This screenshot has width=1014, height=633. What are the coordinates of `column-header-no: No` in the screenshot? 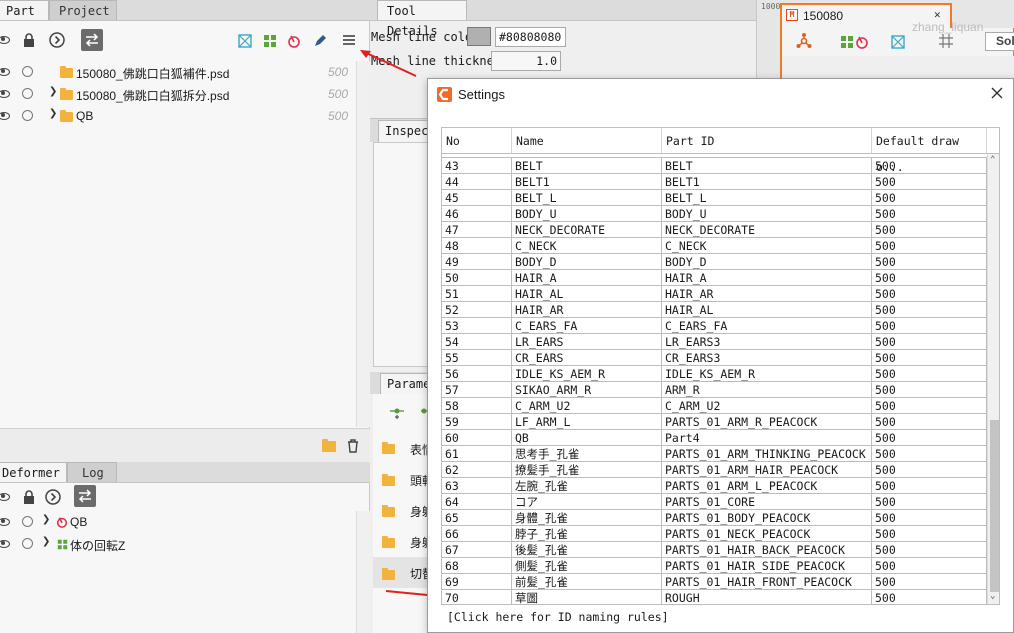 It's located at (477, 141).